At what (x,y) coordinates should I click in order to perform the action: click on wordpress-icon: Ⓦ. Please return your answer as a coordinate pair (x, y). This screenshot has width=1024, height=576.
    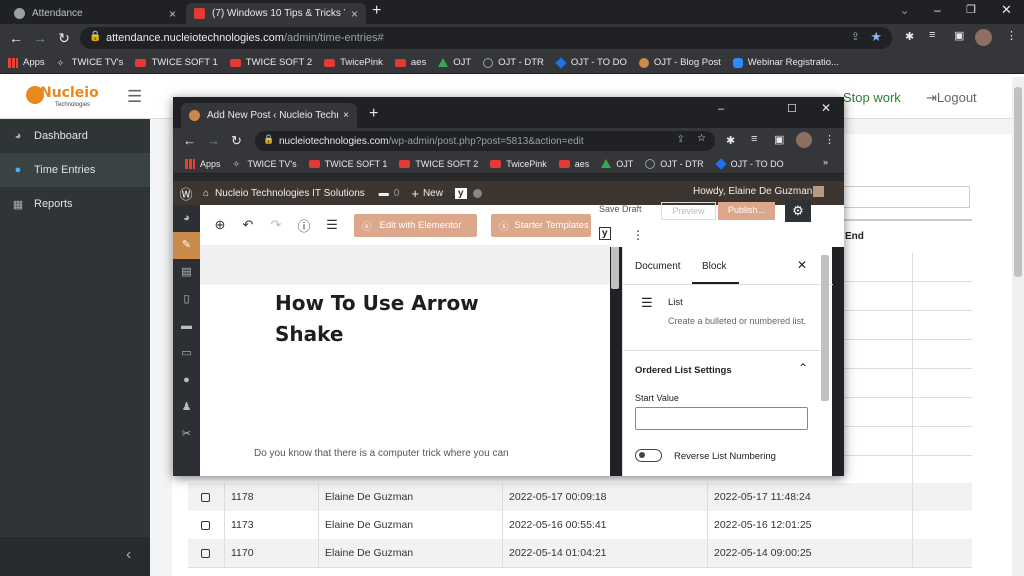
    Looking at the image, I should click on (186, 193).